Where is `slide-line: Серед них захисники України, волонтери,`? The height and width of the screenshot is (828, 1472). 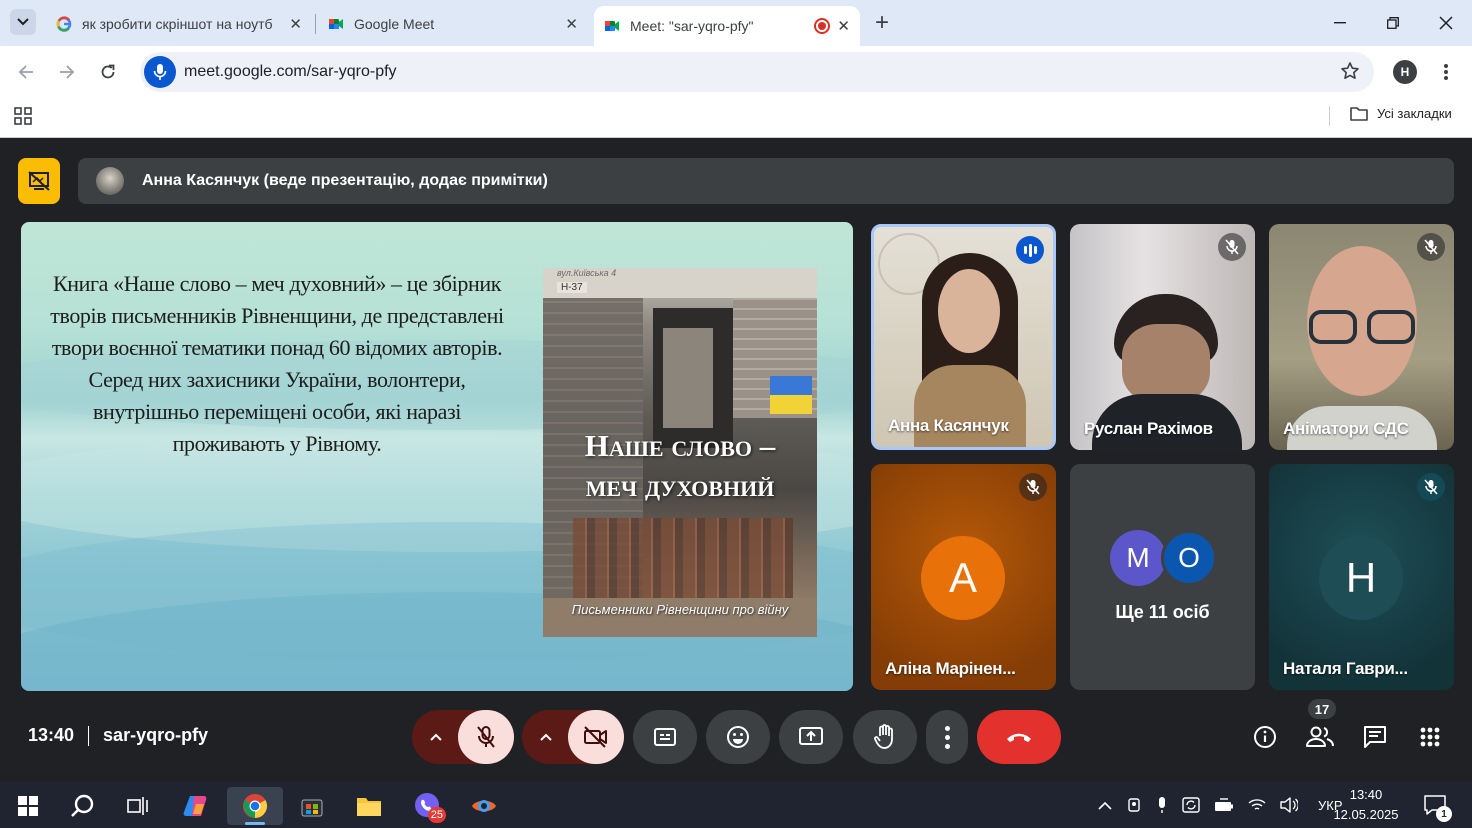
slide-line: Серед них захисники України, волонтери, is located at coordinates (277, 379).